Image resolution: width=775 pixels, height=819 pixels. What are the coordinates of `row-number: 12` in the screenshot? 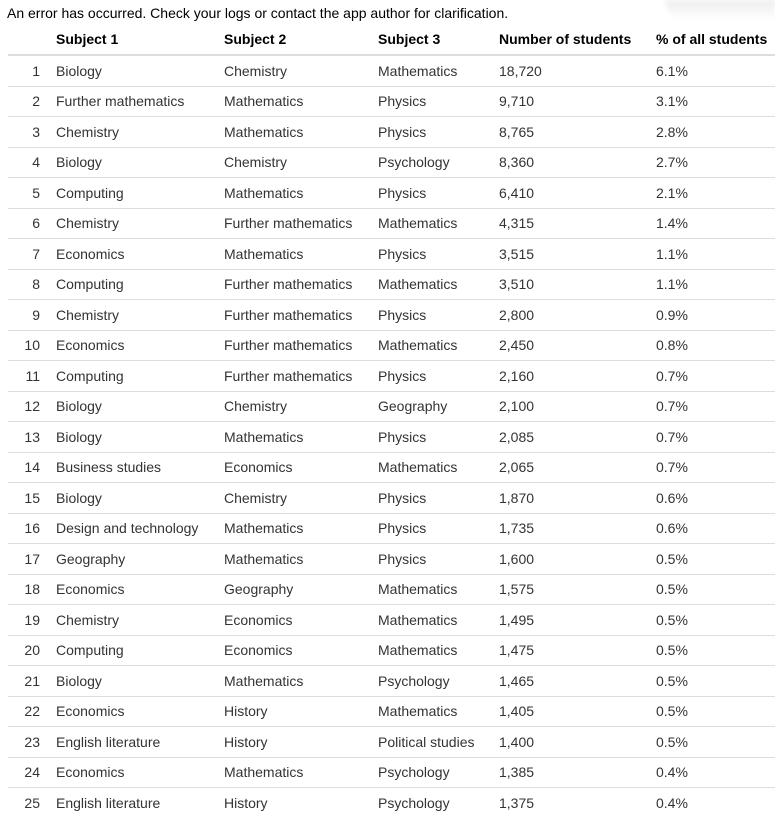 It's located at (28, 406).